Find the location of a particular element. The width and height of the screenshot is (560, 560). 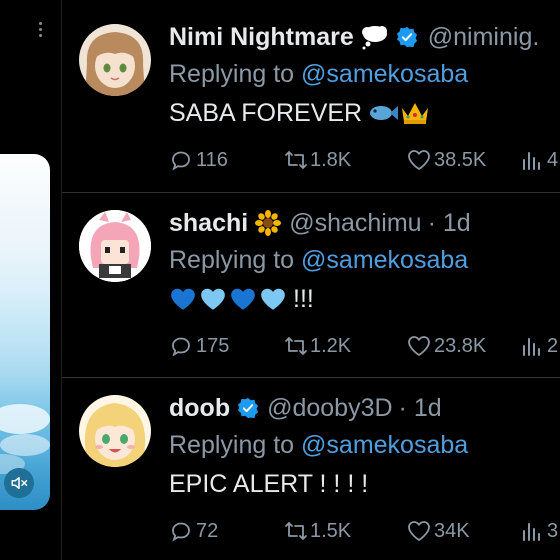

like-button: 23.8K is located at coordinates (446, 346).